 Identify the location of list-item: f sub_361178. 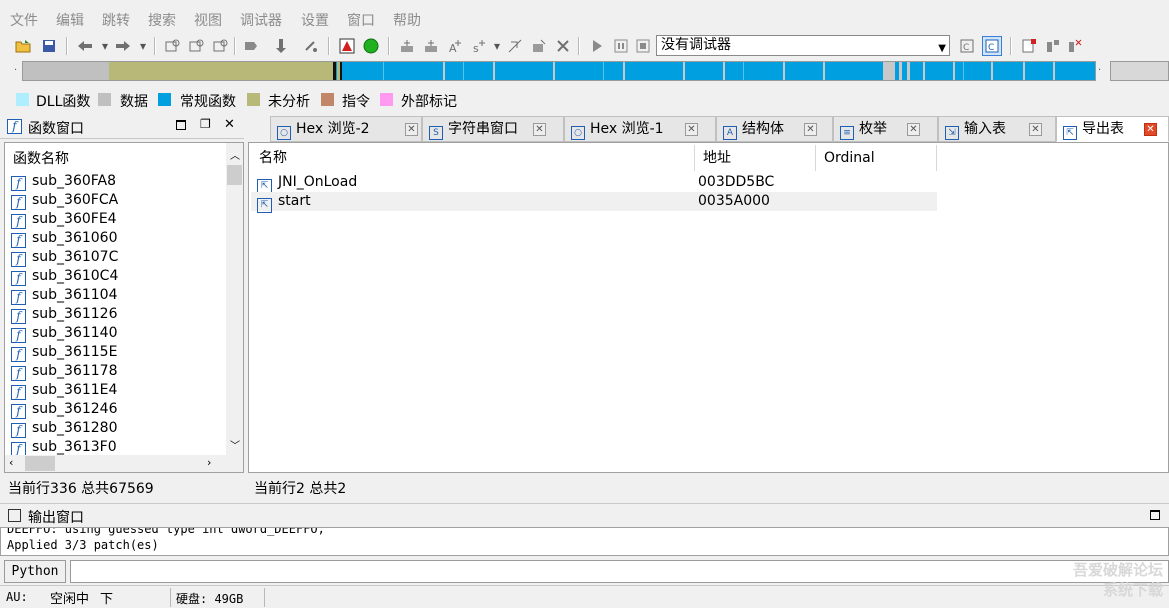
(64, 371).